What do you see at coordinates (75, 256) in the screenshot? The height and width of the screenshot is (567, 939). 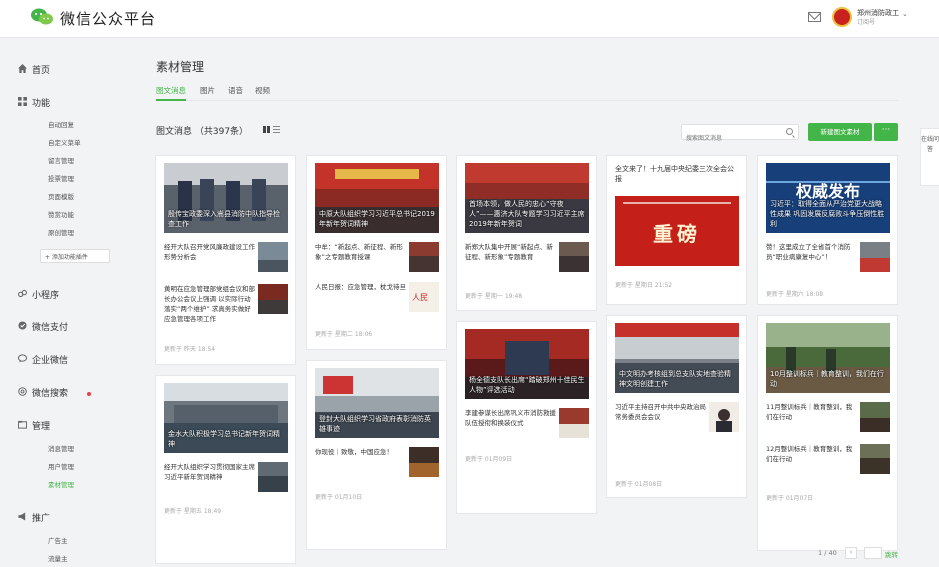 I see `add-feature-button: + 添加功能插件` at bounding box center [75, 256].